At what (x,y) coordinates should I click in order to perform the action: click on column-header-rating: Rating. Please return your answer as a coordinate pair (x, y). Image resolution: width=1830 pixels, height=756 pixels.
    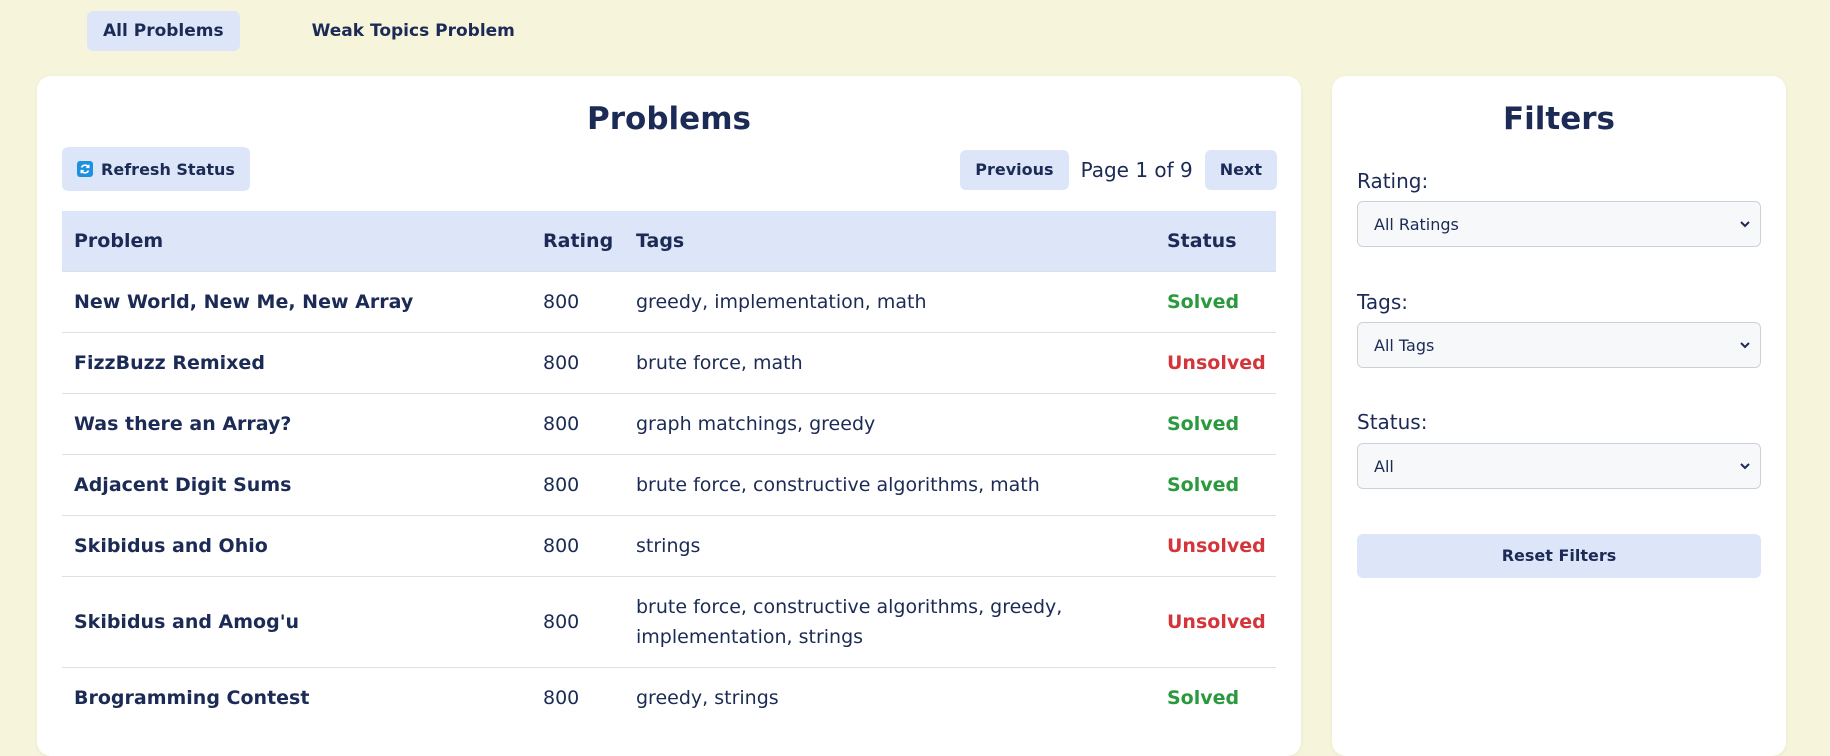
    Looking at the image, I should click on (577, 241).